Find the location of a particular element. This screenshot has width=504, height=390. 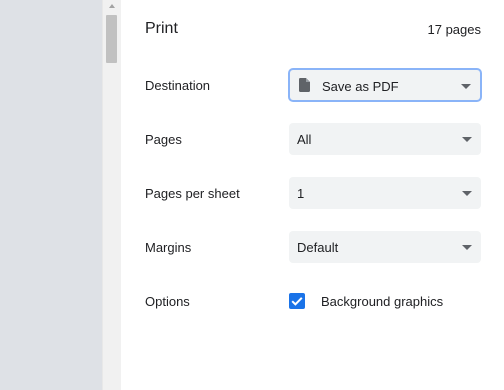

document-icon is located at coordinates (304, 85).